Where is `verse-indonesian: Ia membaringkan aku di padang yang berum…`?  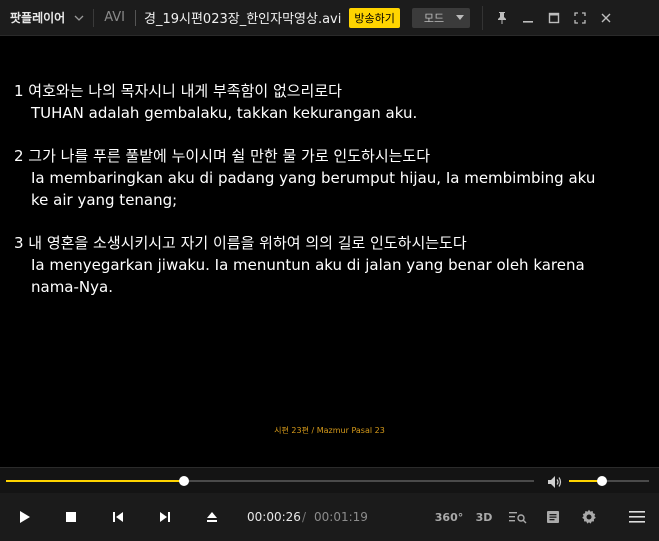 verse-indonesian: Ia membaringkan aku di padang yang berum… is located at coordinates (313, 178).